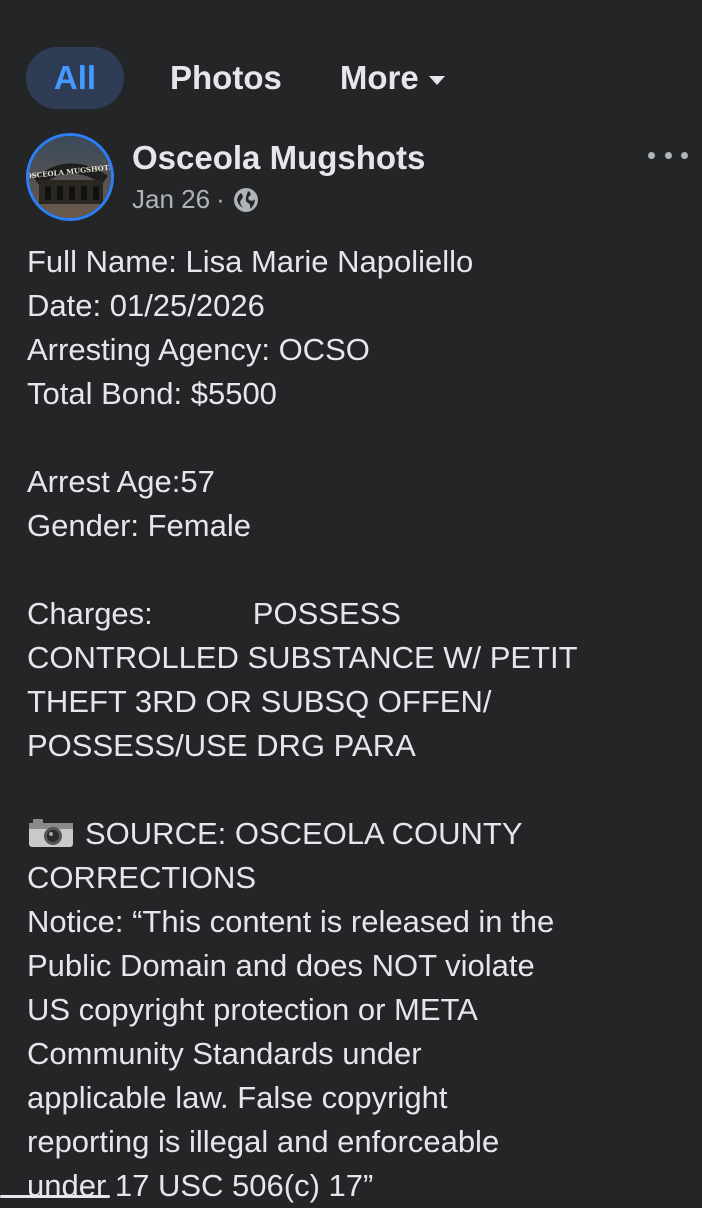 This screenshot has width=702, height=1208. What do you see at coordinates (302, 657) in the screenshot?
I see `charges-text-line: CONTROLLED SUBSTANCE W/ PETIT` at bounding box center [302, 657].